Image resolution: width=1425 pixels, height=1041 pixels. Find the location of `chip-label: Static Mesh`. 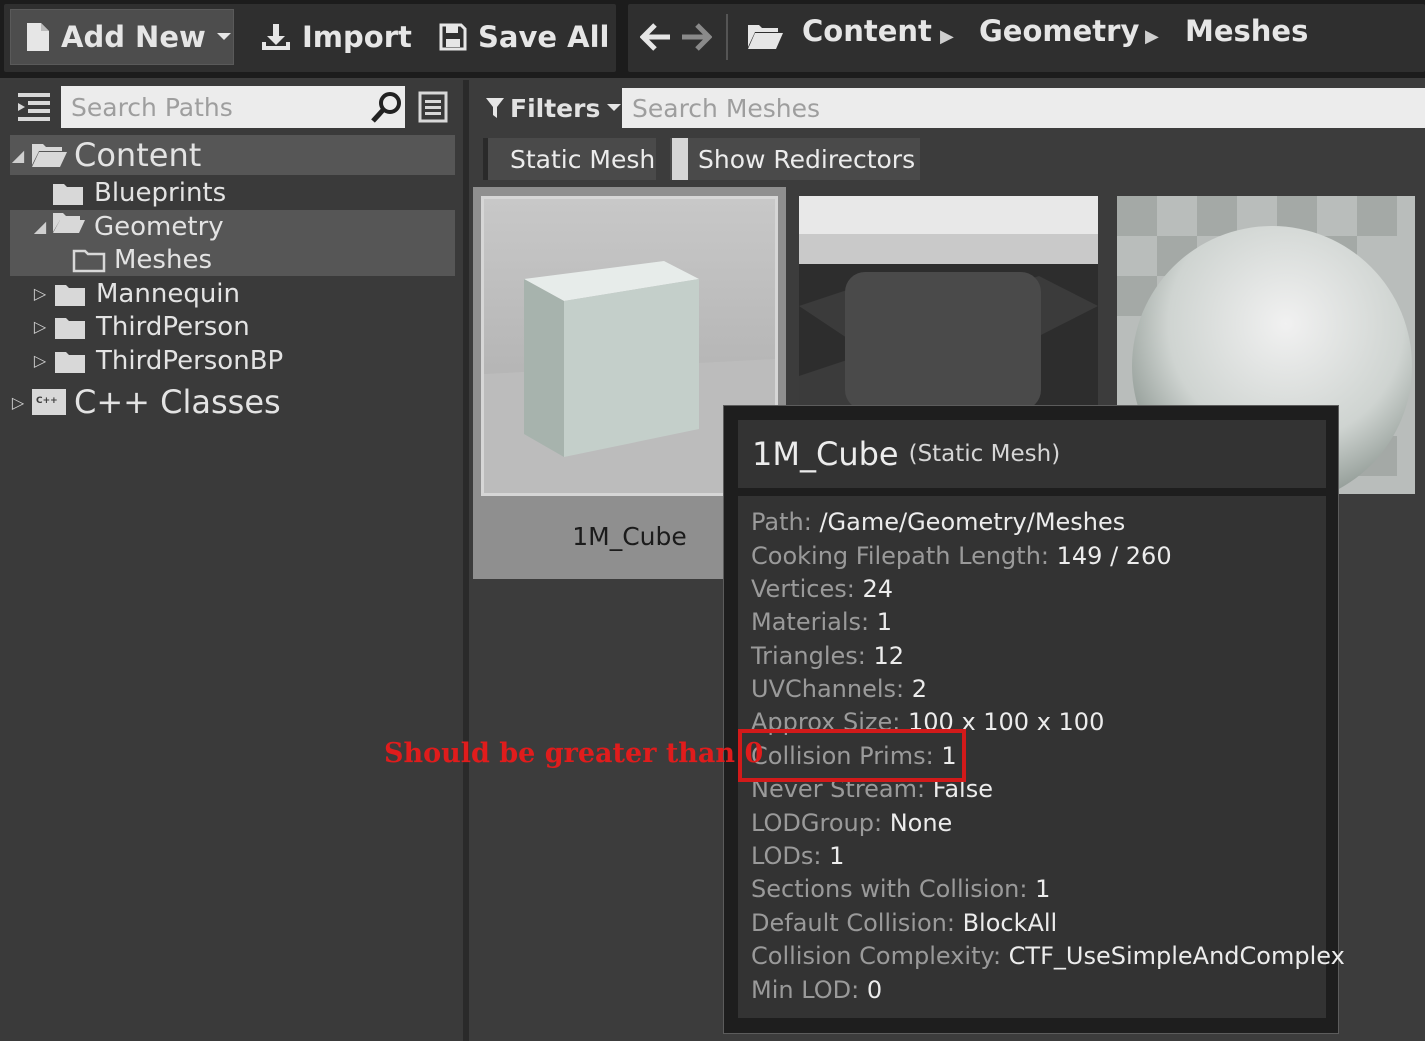

chip-label: Static Mesh is located at coordinates (583, 159).